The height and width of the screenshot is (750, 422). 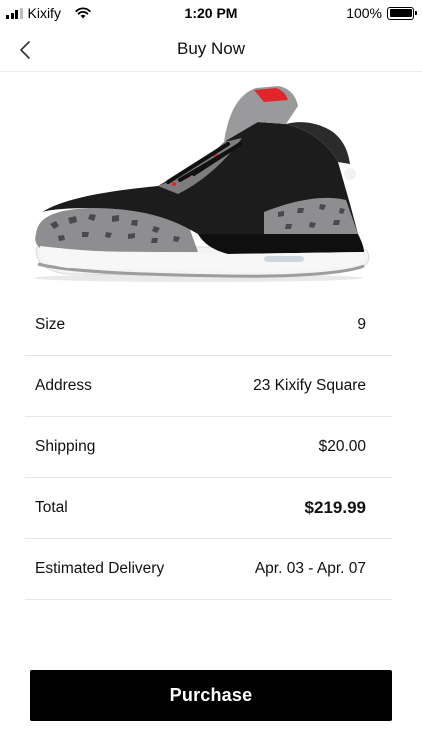 I want to click on detail-row-total: Total $219.99, so click(x=208, y=508).